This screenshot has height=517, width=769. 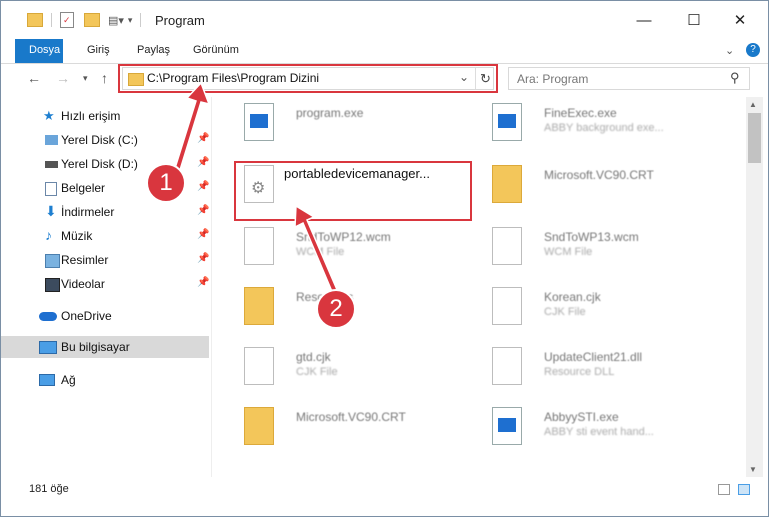 I want to click on status-bar: 181 öğe, so click(x=384, y=490).